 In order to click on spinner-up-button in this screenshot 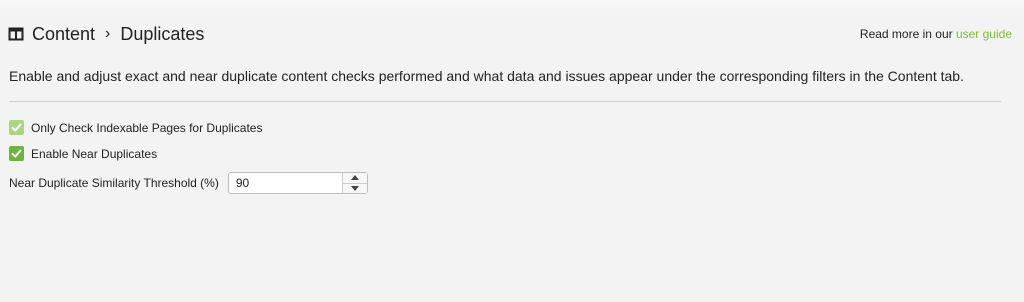, I will do `click(354, 178)`.